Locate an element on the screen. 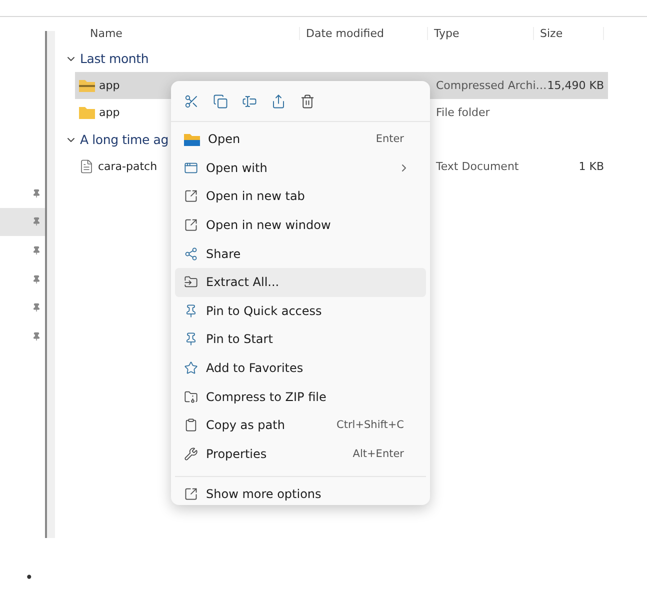  menu-item-label: Open with is located at coordinates (237, 167).